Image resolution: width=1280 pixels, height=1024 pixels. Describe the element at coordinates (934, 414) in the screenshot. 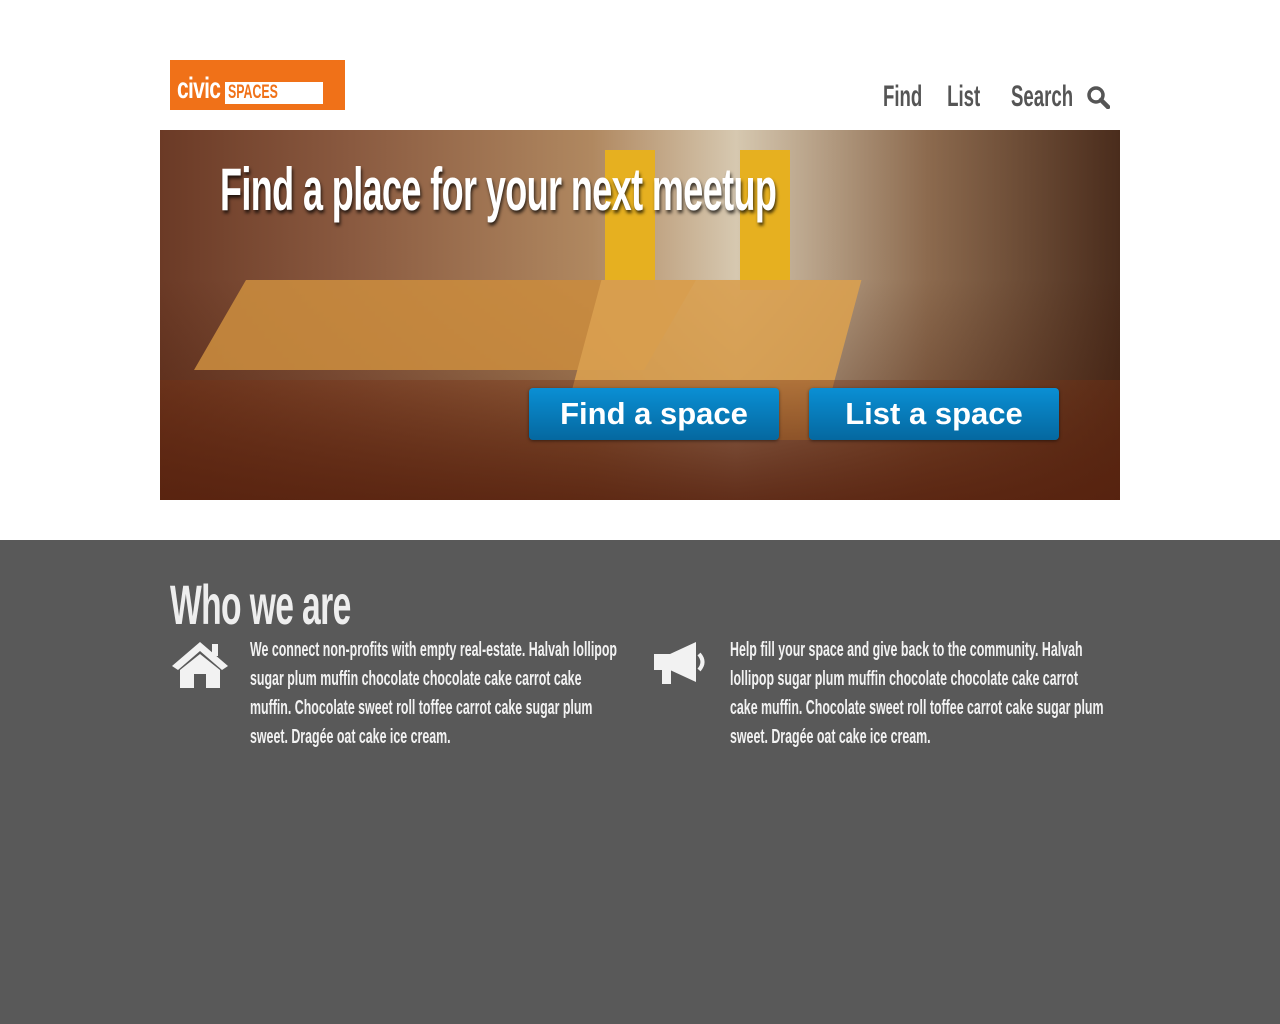

I see `list-space-button: List a space` at that location.